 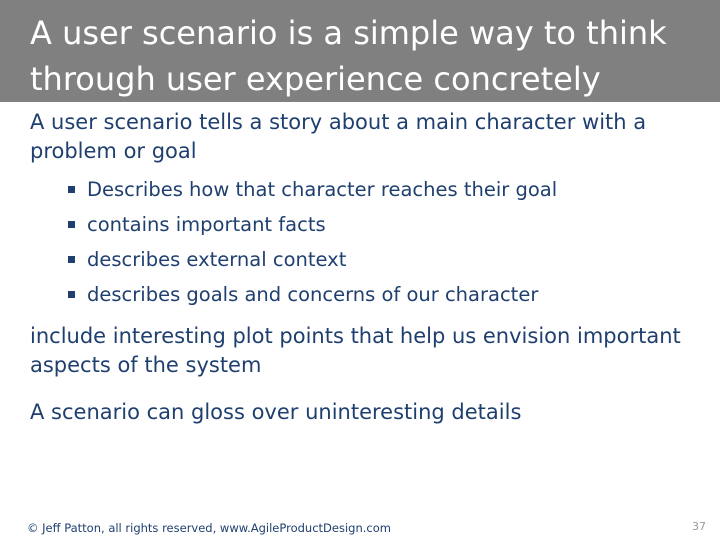 What do you see at coordinates (217, 259) in the screenshot?
I see `bullet-text: describes external context` at bounding box center [217, 259].